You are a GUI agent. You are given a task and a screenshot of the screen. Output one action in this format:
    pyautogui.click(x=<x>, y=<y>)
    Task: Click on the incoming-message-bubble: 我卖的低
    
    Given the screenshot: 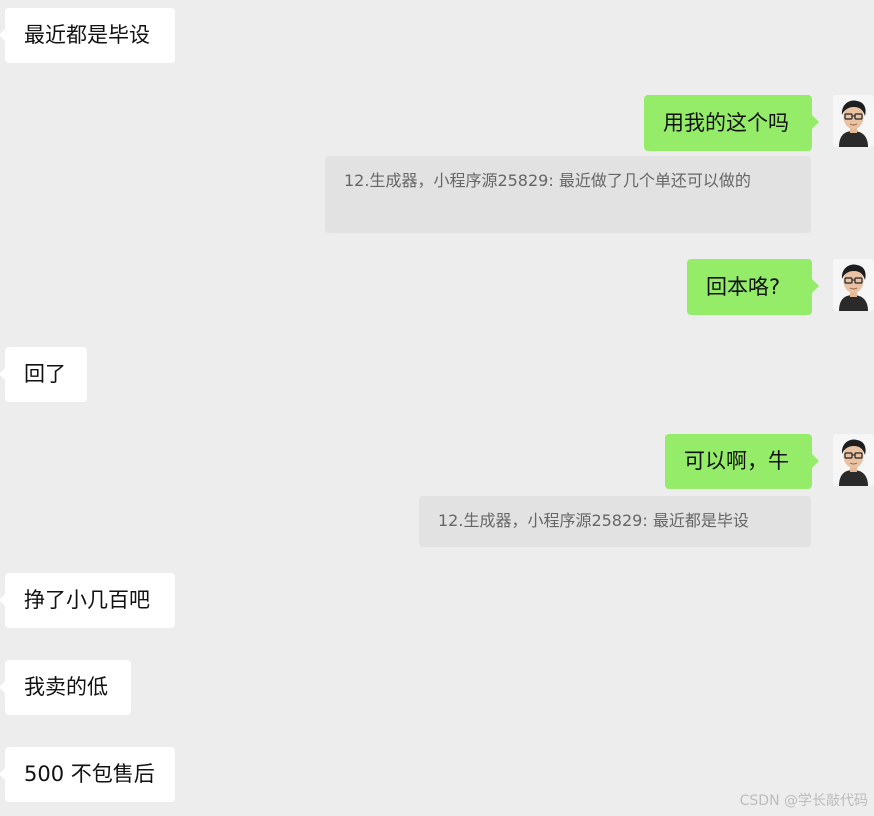 What is the action you would take?
    pyautogui.click(x=65, y=687)
    